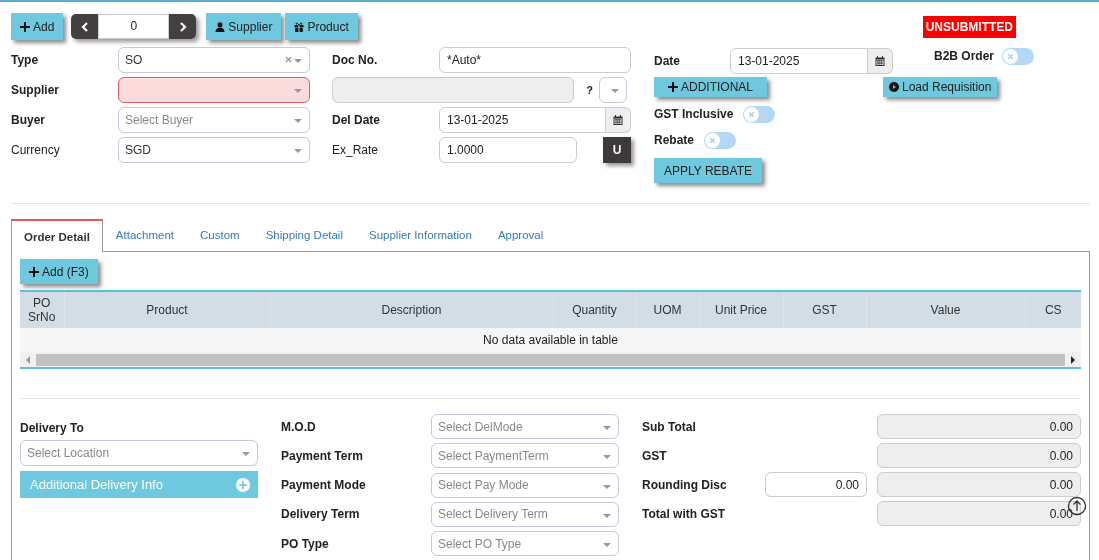  Describe the element at coordinates (674, 139) in the screenshot. I see `field-label: Rebate` at that location.